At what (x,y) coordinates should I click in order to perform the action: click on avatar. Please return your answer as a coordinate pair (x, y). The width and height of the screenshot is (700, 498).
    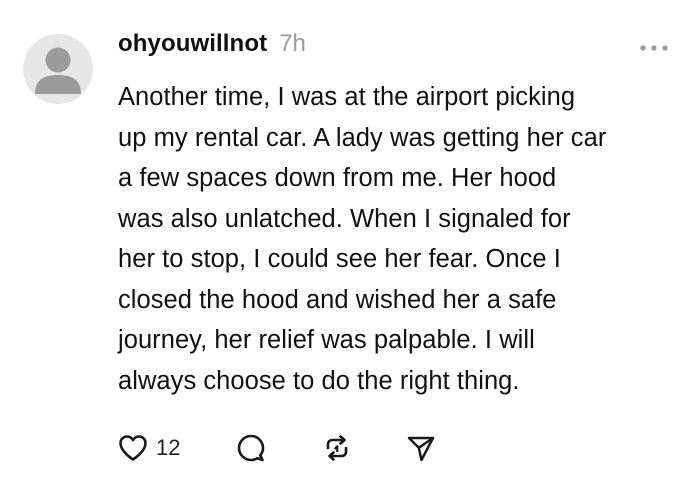
    Looking at the image, I should click on (58, 69).